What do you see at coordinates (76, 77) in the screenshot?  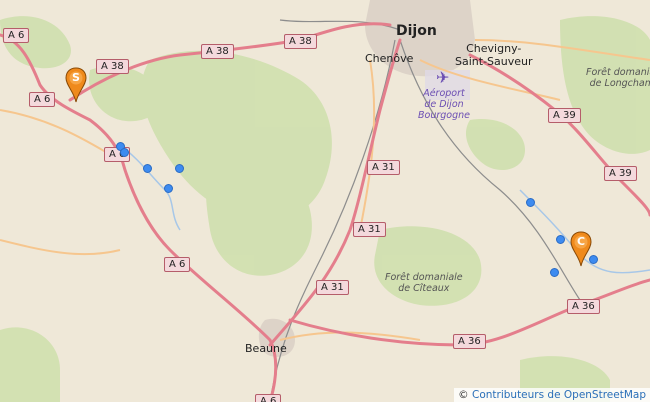 I see `start-marker-label: S` at bounding box center [76, 77].